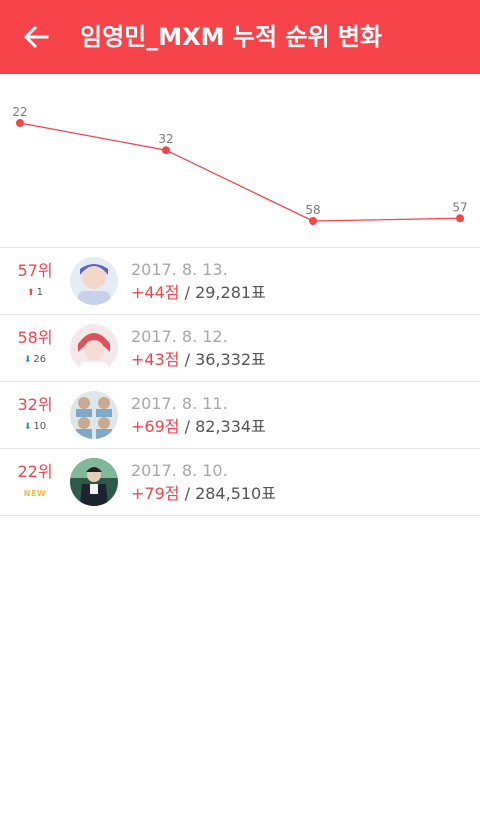 Image resolution: width=480 pixels, height=821 pixels. What do you see at coordinates (19, 112) in the screenshot?
I see `data-label: 22` at bounding box center [19, 112].